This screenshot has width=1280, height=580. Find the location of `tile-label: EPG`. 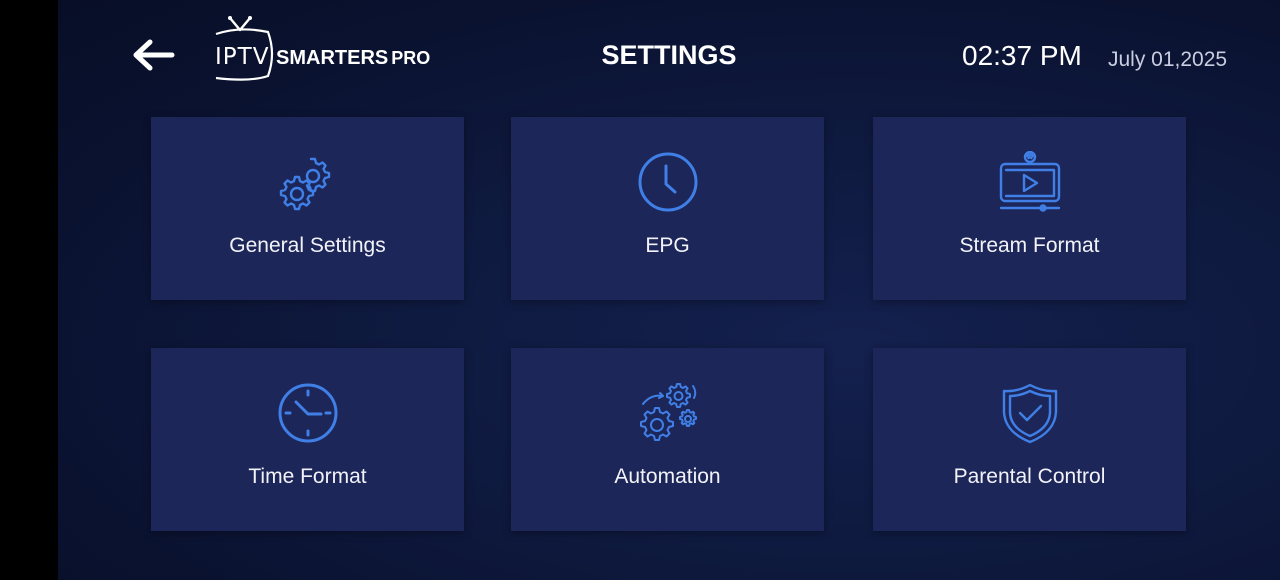

tile-label: EPG is located at coordinates (667, 245).